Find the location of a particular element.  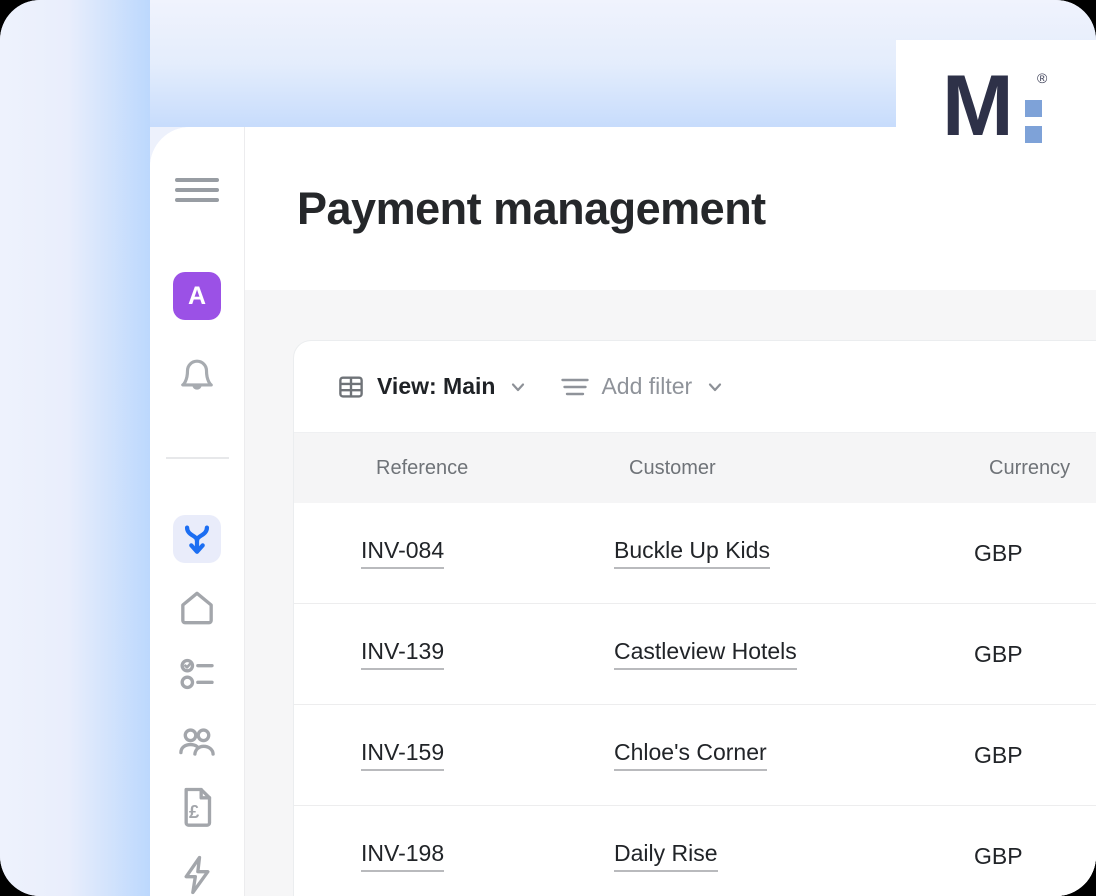

table-row: INV-084 Buckle Up Kids GBP is located at coordinates (695, 553).